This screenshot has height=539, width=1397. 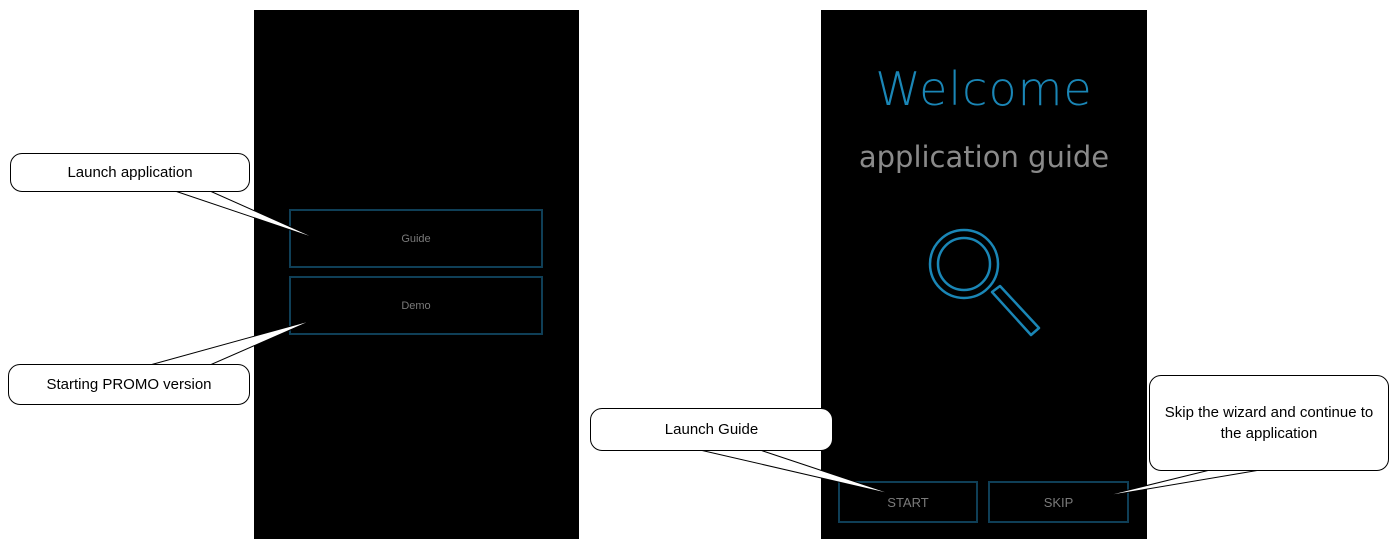 I want to click on demo-button: Demo, so click(x=416, y=305).